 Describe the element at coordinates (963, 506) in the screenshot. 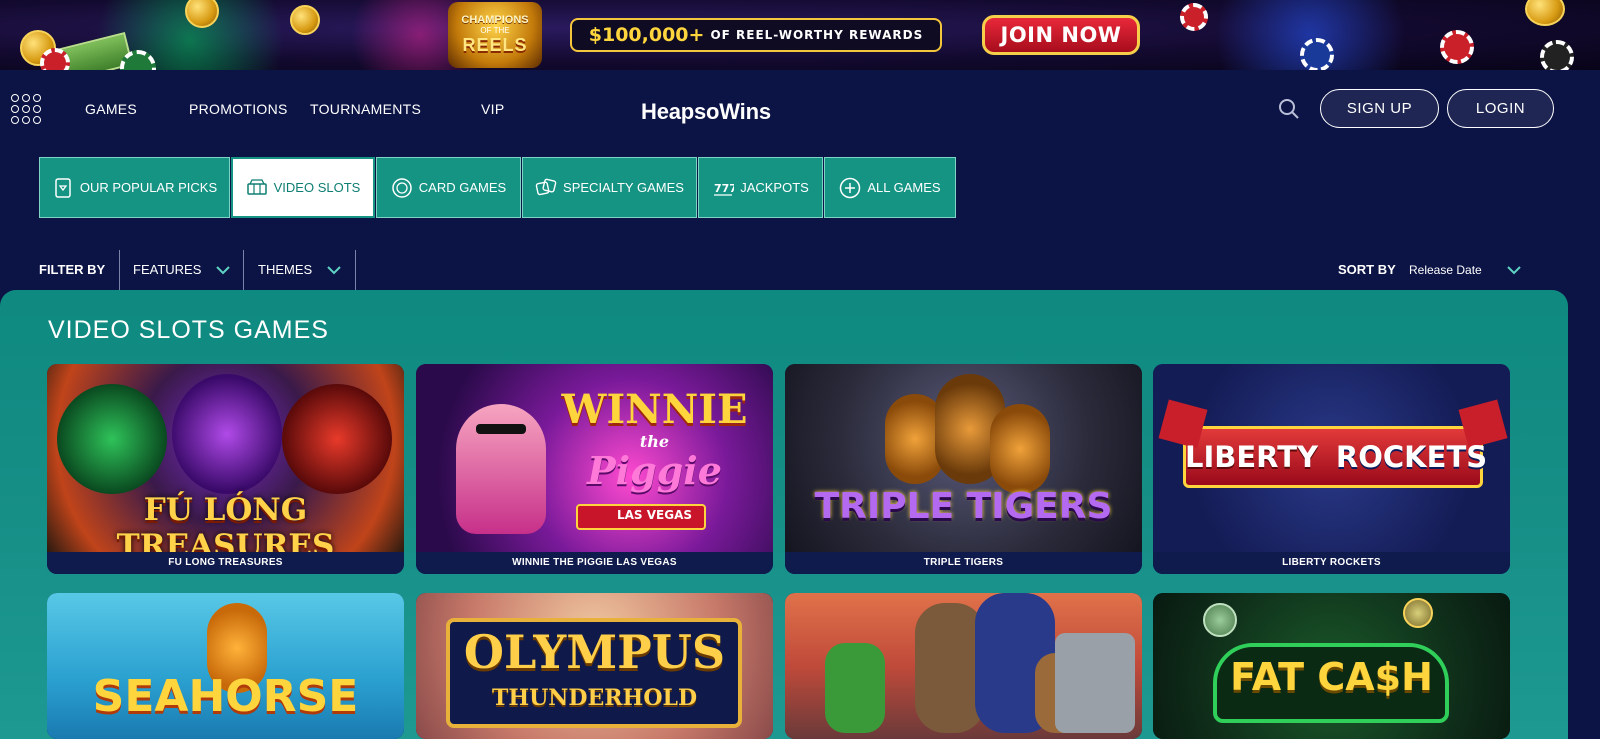

I see `game-art-title: TRIPLE TIGERS` at that location.